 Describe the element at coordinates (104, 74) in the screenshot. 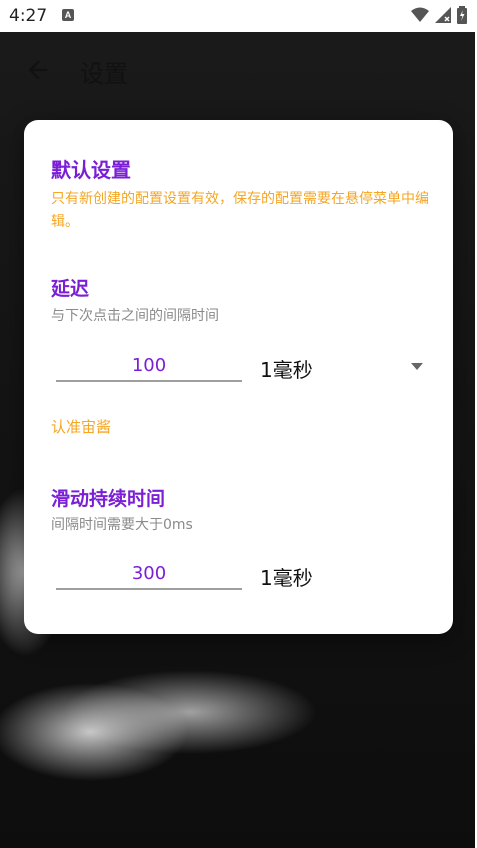

I see `page-title: 设置` at that location.